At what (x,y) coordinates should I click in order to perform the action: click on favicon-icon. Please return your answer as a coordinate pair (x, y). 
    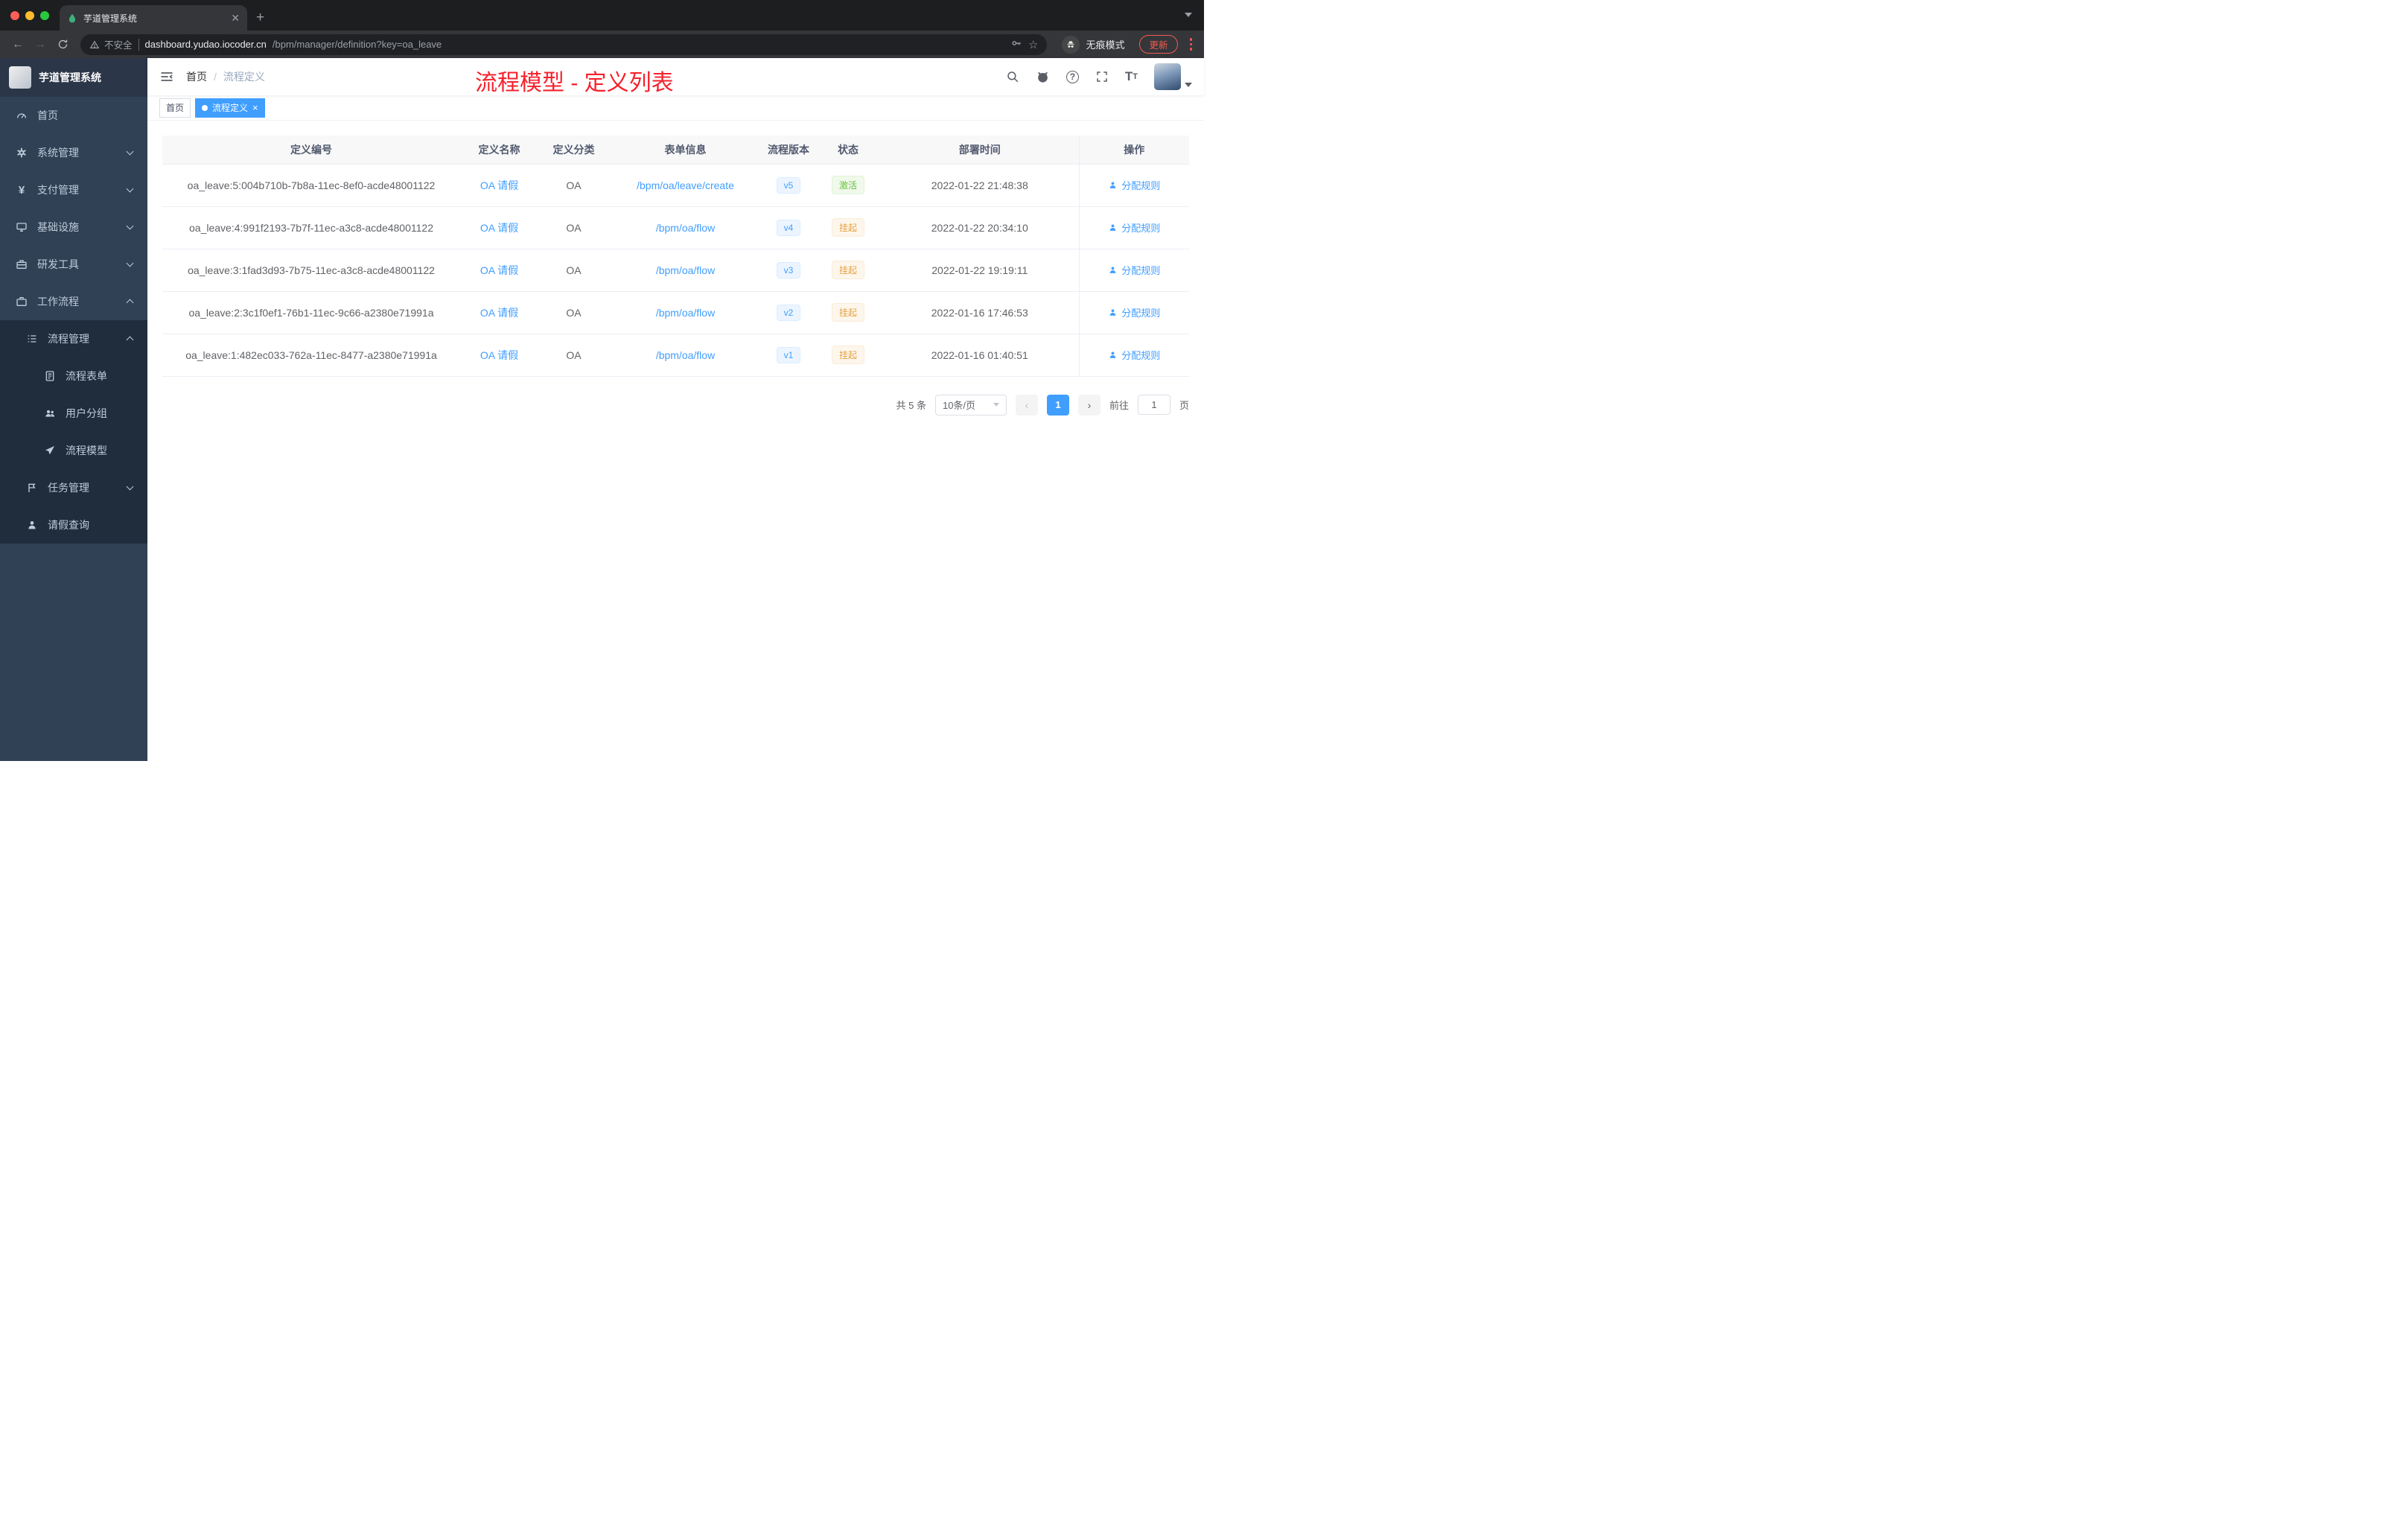
    Looking at the image, I should click on (72, 18).